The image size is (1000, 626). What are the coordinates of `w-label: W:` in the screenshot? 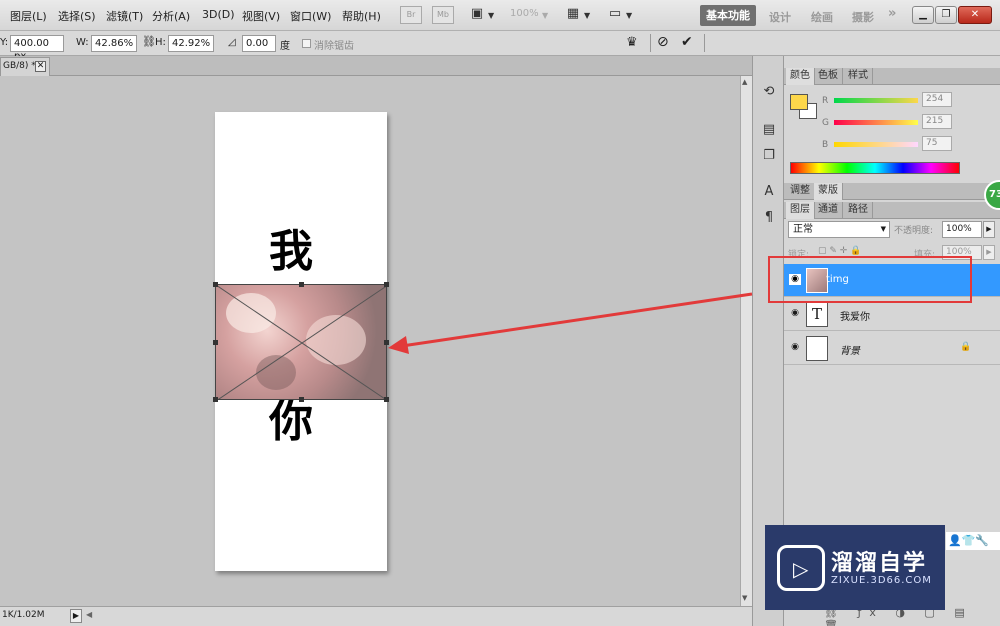 It's located at (82, 42).